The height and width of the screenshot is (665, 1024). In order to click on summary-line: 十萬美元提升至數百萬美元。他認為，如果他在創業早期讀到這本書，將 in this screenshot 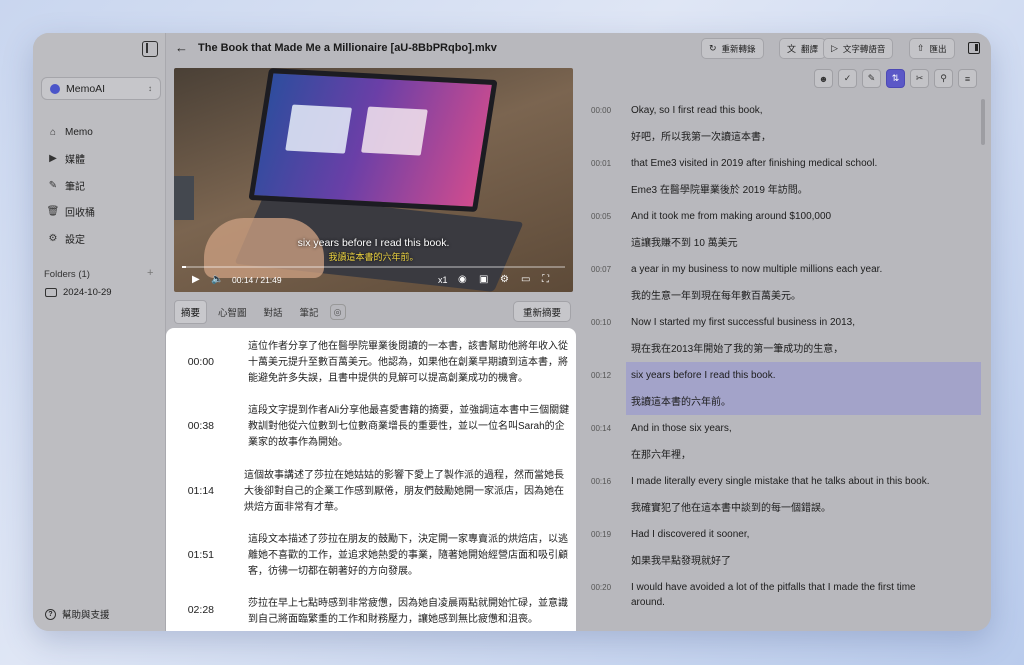, I will do `click(408, 362)`.